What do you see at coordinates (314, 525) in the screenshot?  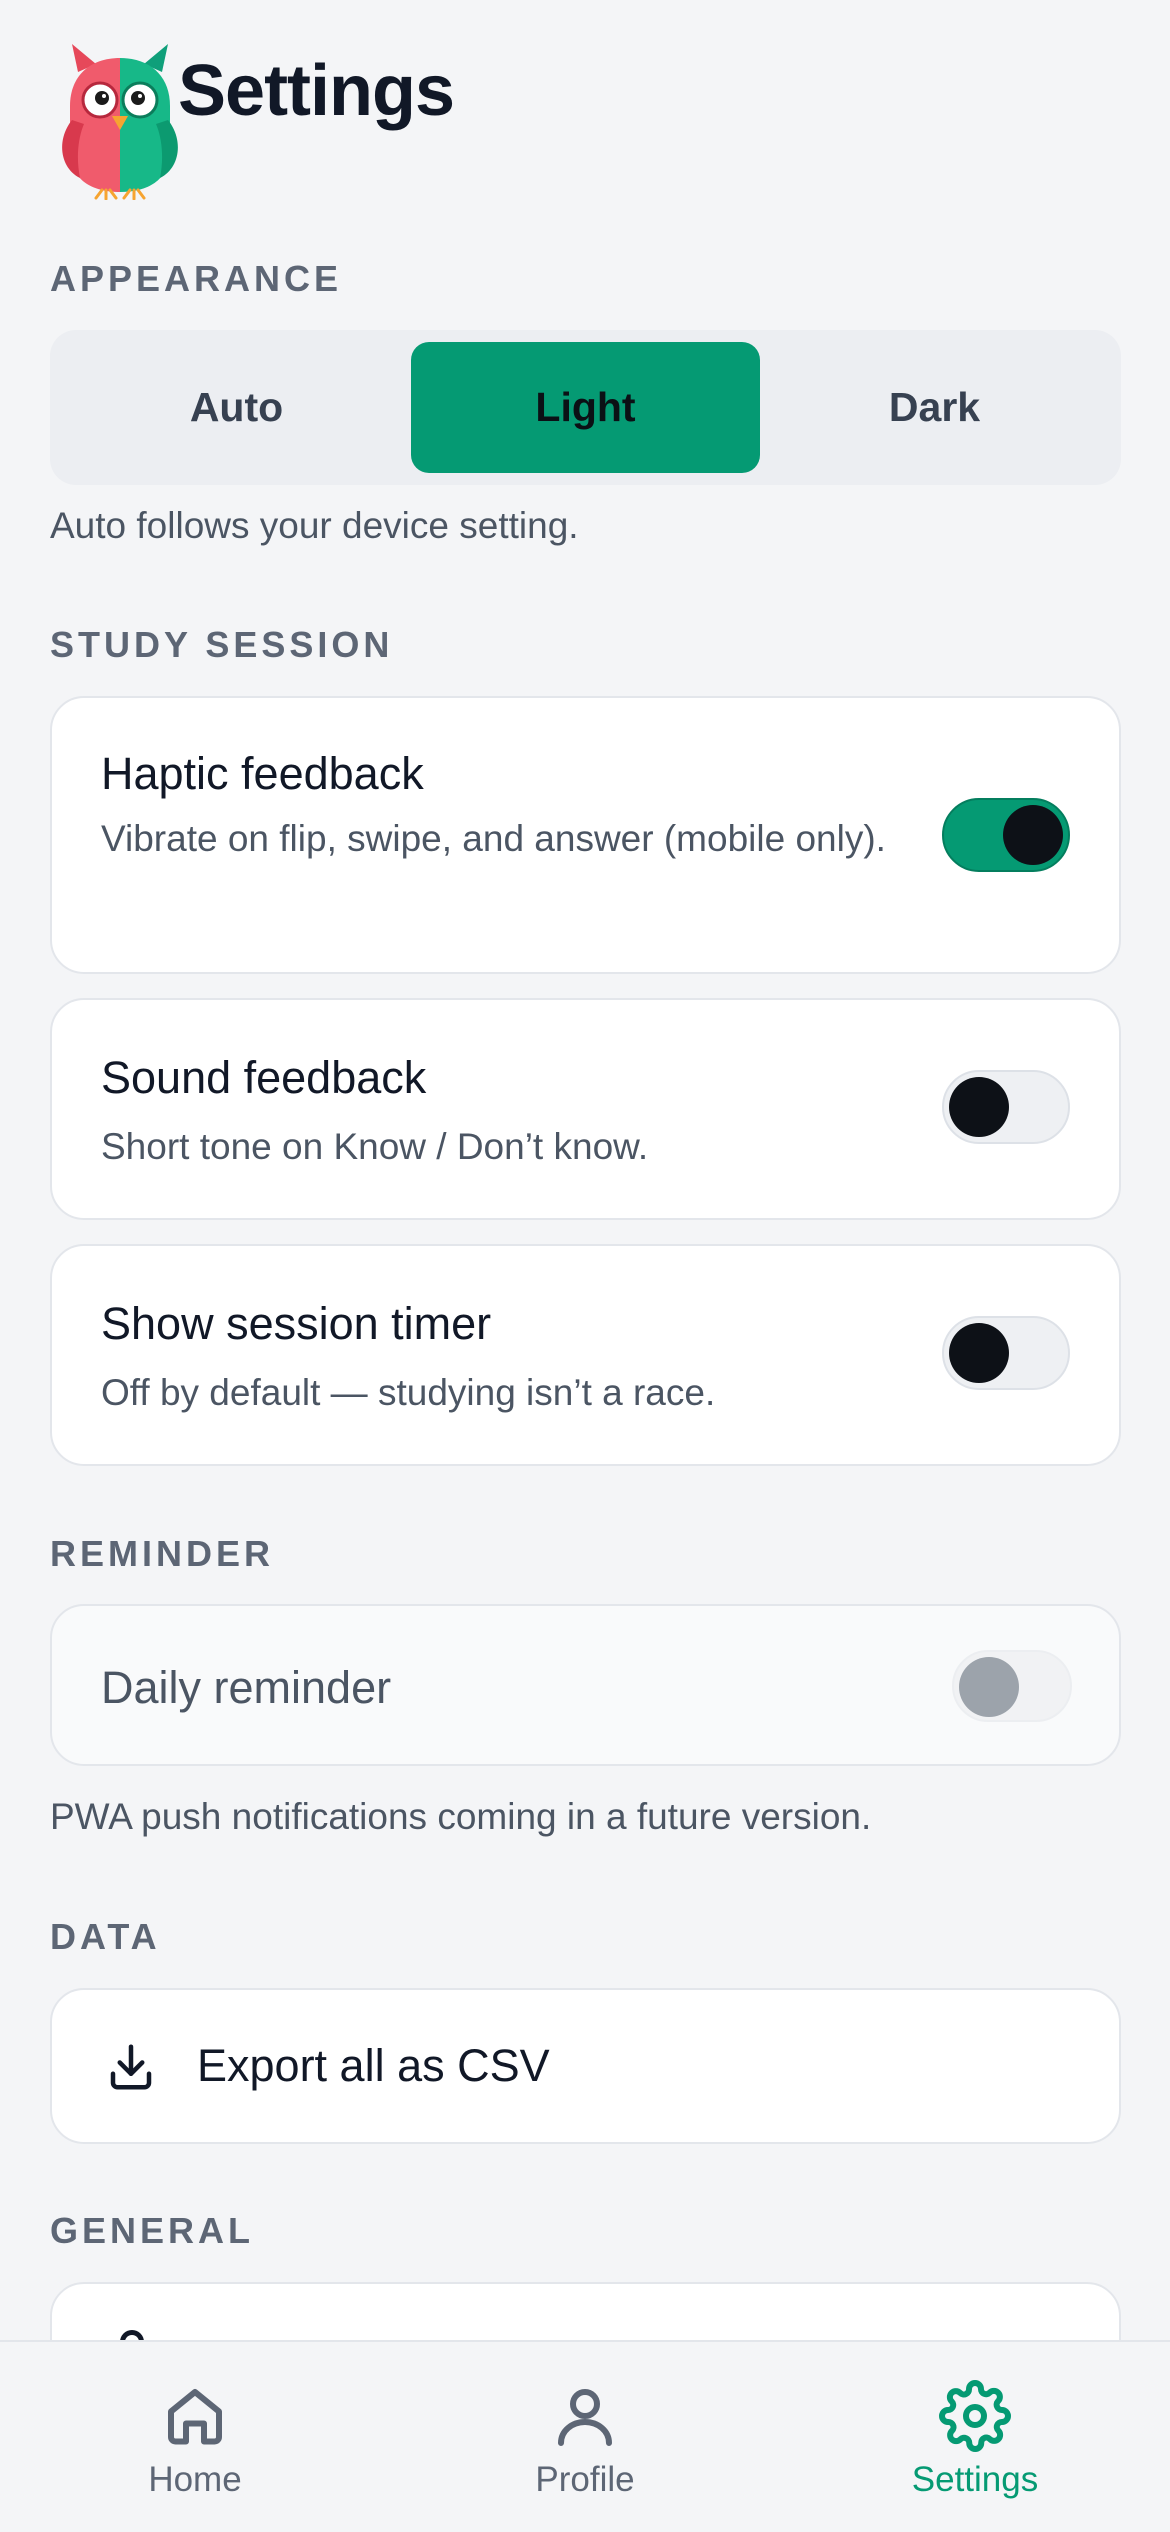 I see `appearance-help-text: Auto follows your device setting.` at bounding box center [314, 525].